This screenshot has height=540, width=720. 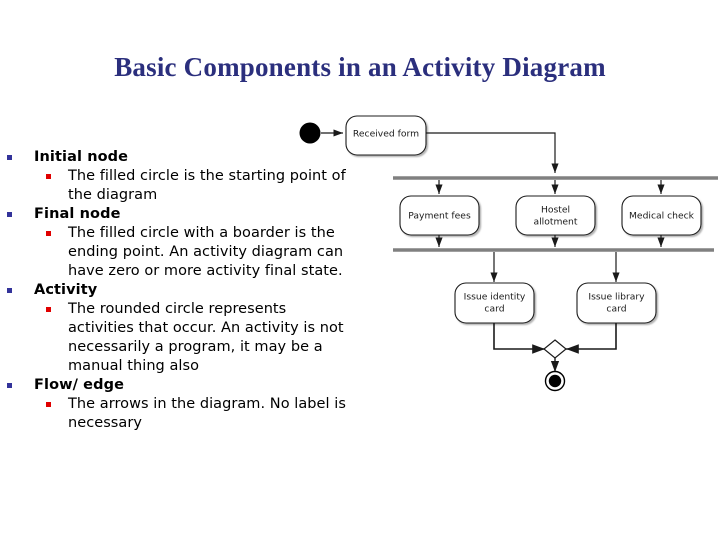 I want to click on bullet-heading-activity: Activity, so click(x=176, y=290).